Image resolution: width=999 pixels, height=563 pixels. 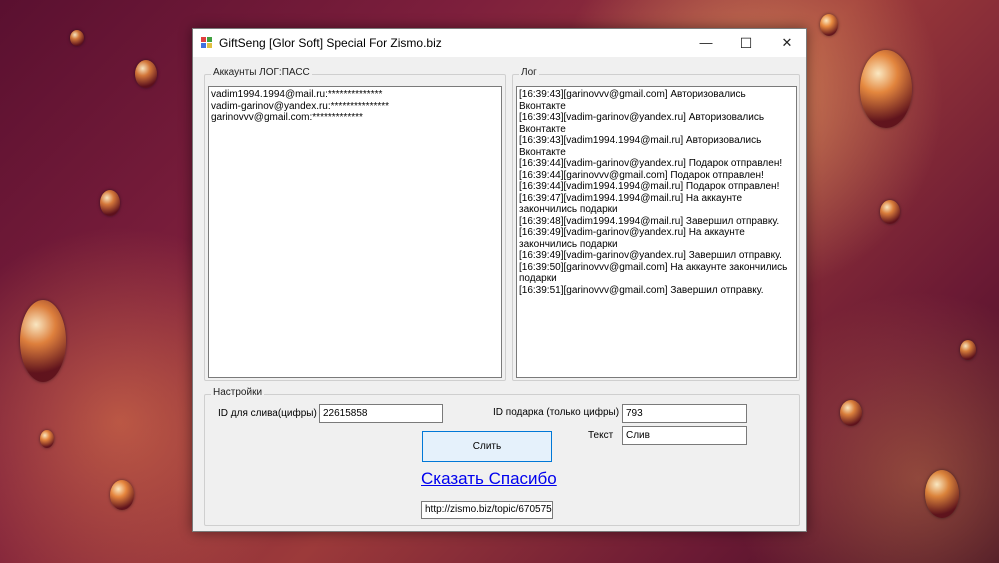 I want to click on text-label: Текст, so click(x=601, y=435).